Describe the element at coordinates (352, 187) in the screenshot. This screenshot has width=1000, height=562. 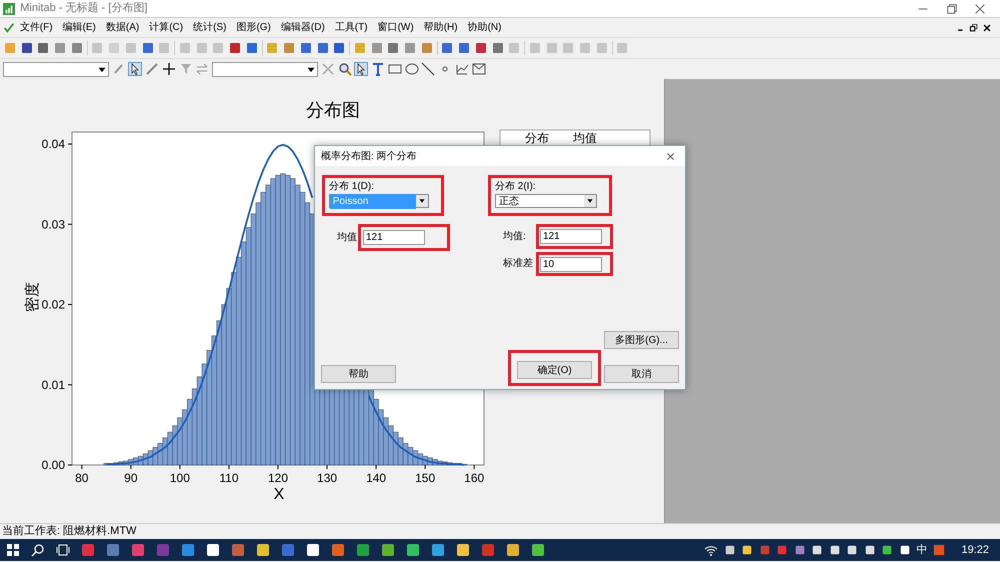
I see `field-label: 分布 1(D):` at that location.